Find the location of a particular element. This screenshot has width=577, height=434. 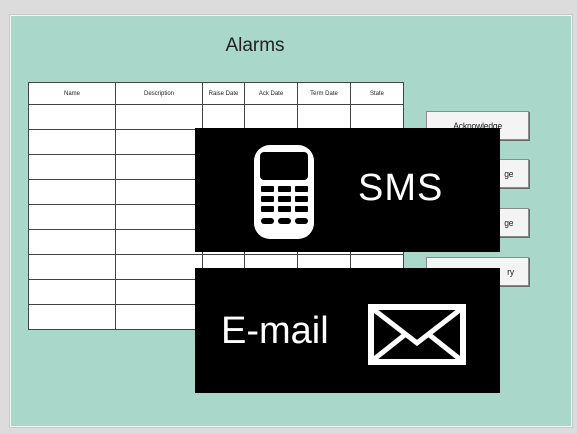

page-title: Alarms is located at coordinates (255, 45).